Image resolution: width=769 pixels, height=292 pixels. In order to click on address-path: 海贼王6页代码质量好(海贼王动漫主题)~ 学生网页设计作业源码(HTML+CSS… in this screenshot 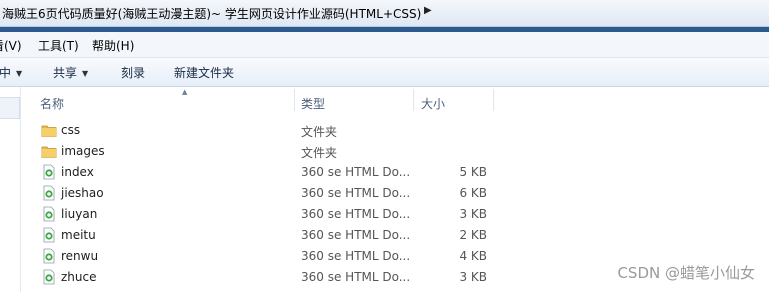, I will do `click(211, 13)`.